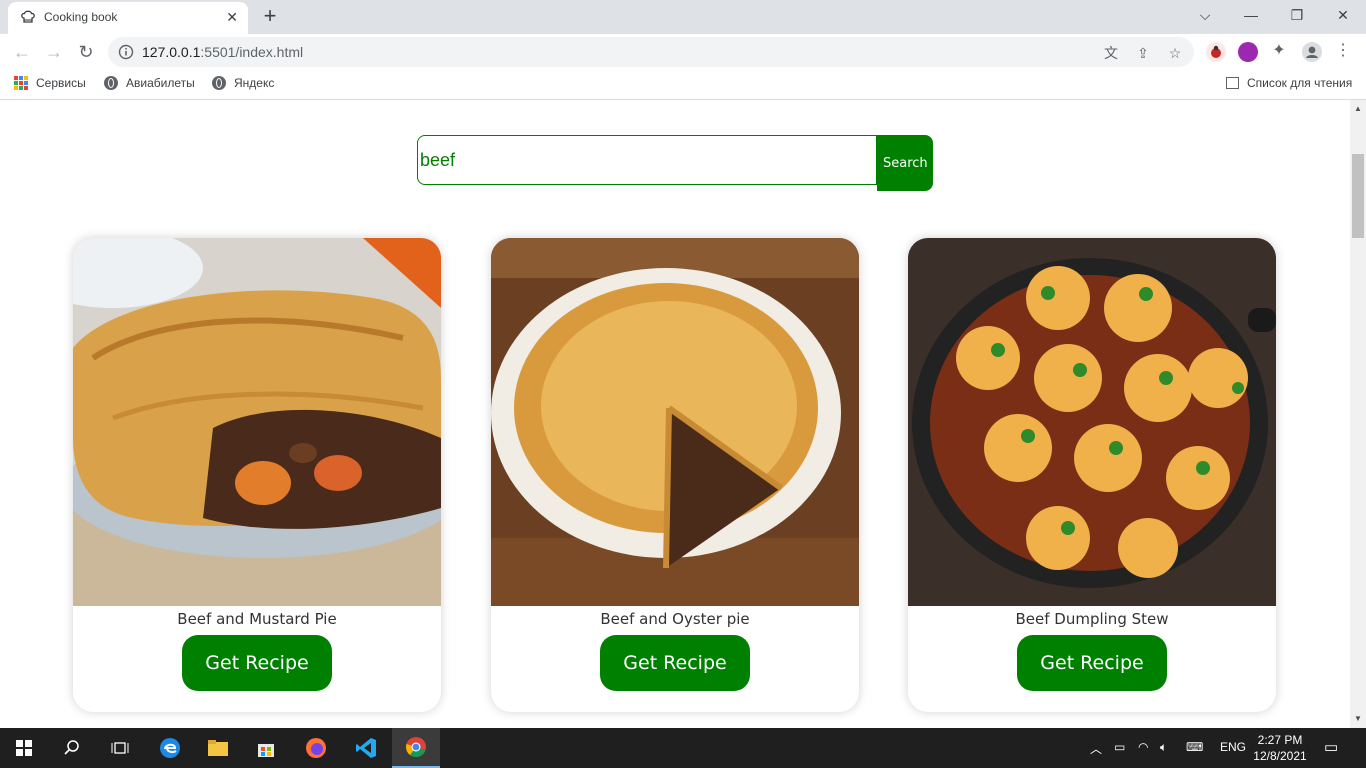  Describe the element at coordinates (61, 83) in the screenshot. I see `bookmark-label: Сервисы` at that location.